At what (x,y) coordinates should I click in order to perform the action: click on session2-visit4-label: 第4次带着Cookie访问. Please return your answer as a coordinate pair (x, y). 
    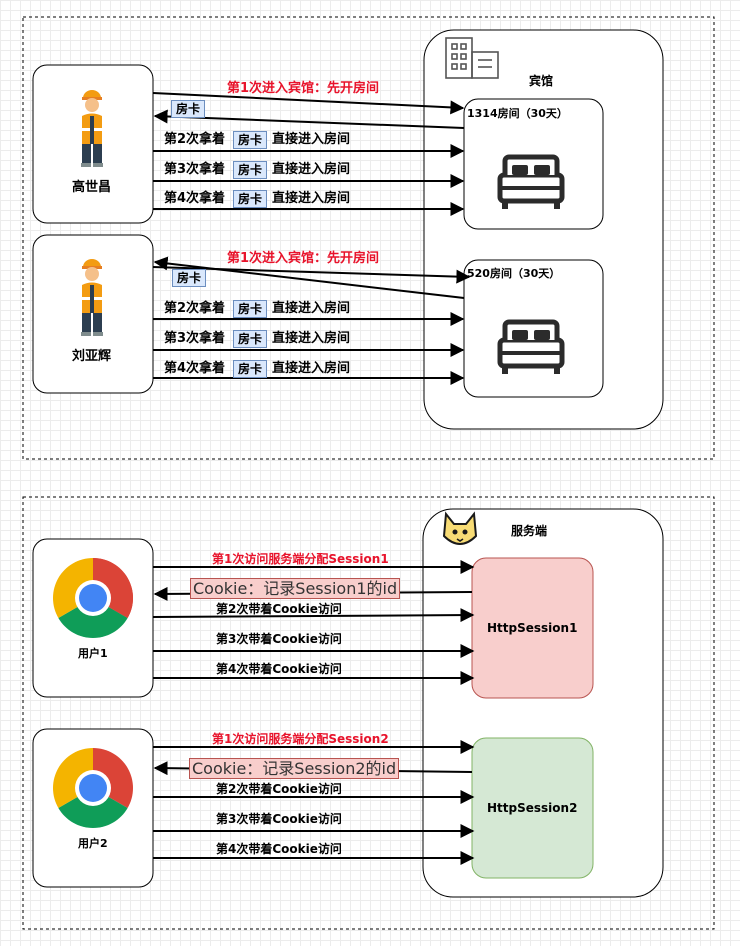
    Looking at the image, I should click on (279, 849).